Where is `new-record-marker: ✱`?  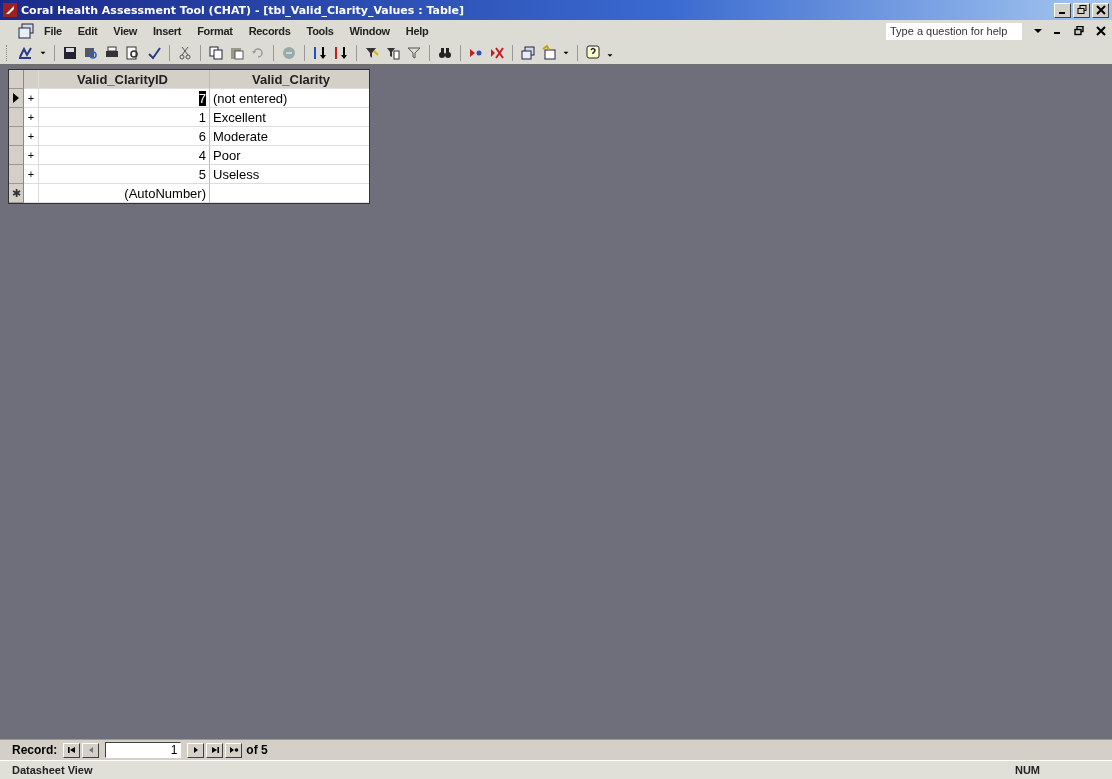
new-record-marker: ✱ is located at coordinates (16, 193).